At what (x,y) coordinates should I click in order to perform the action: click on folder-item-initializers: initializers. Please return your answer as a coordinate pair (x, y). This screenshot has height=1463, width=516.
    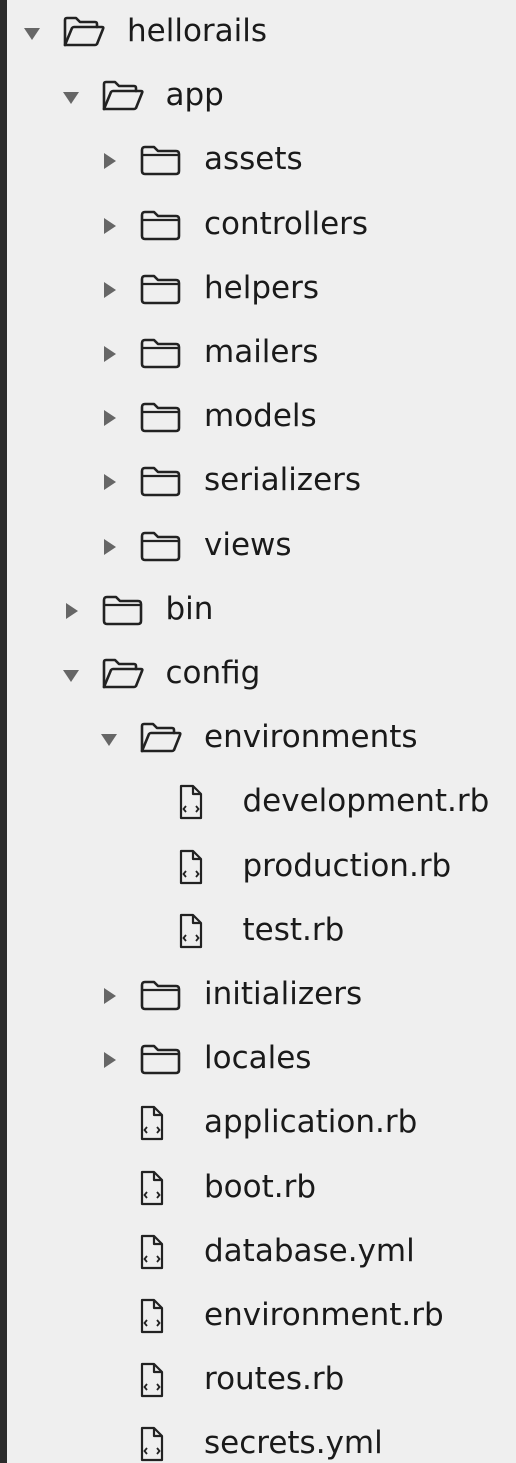
    Looking at the image, I should click on (261, 995).